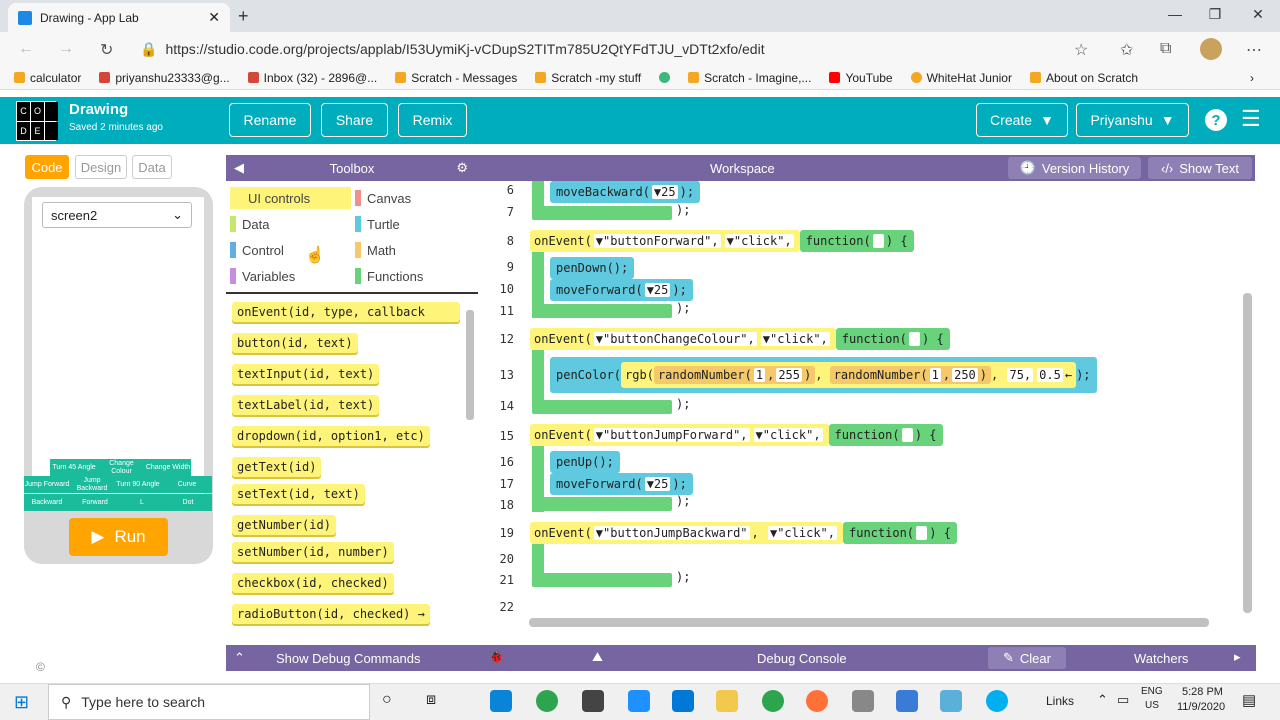 The image size is (1280, 720). What do you see at coordinates (1152, 691) in the screenshot?
I see `language-indicator: ENG` at bounding box center [1152, 691].